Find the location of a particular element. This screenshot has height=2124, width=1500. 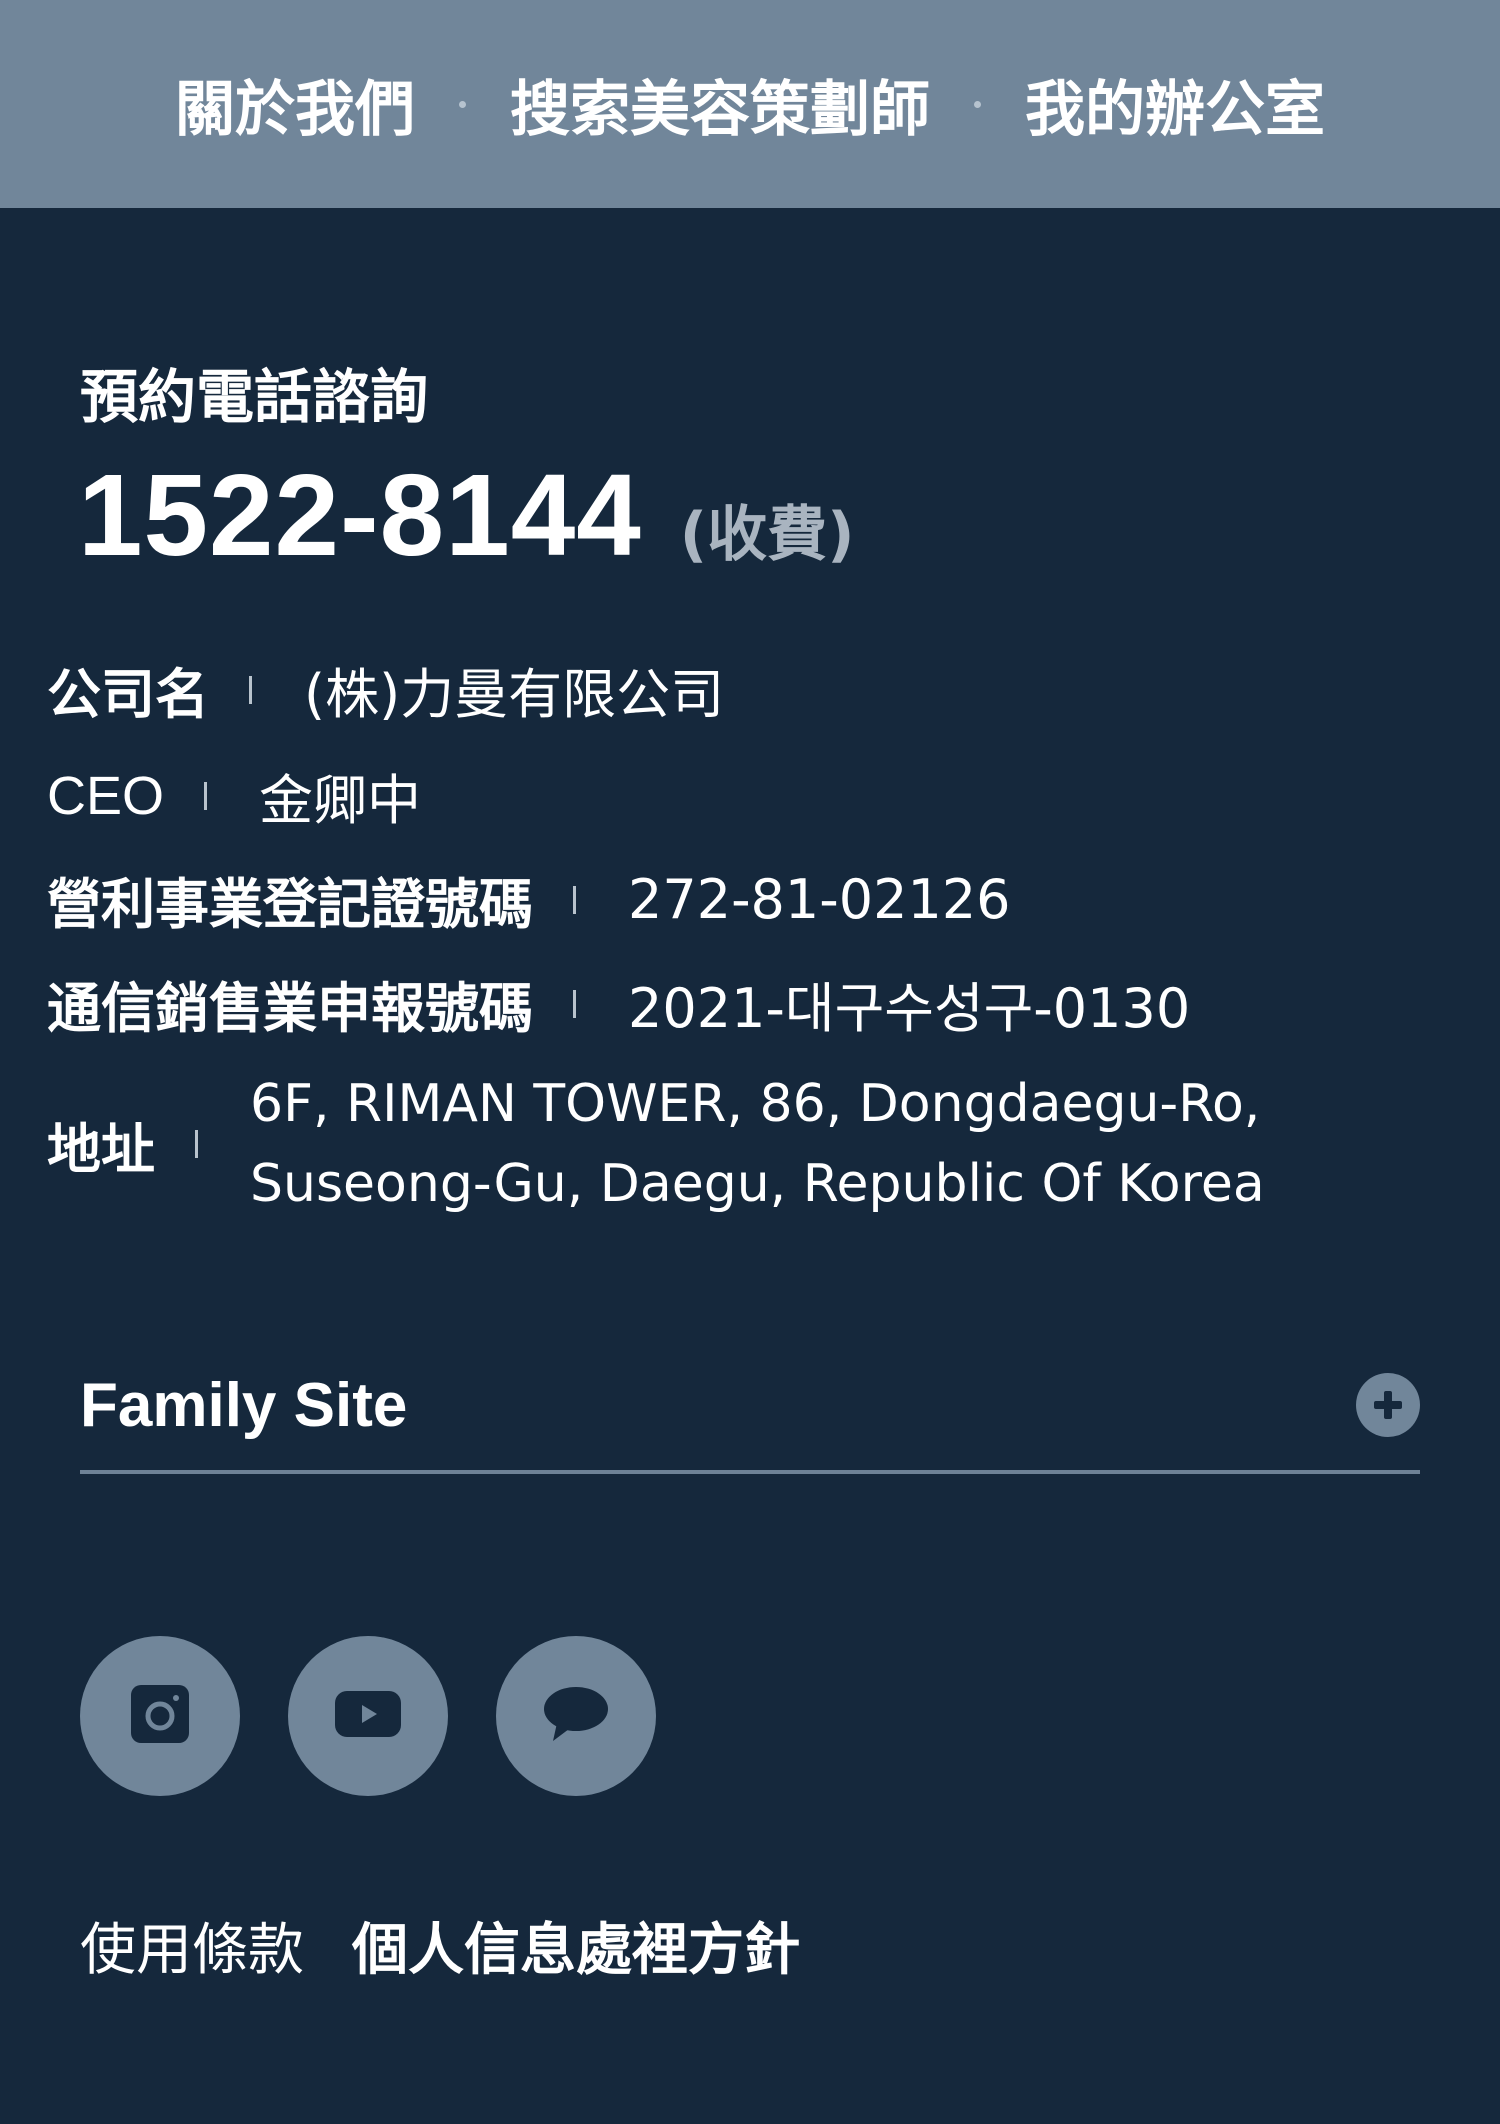

family-site-dropdown: Family Site is located at coordinates (750, 1407).